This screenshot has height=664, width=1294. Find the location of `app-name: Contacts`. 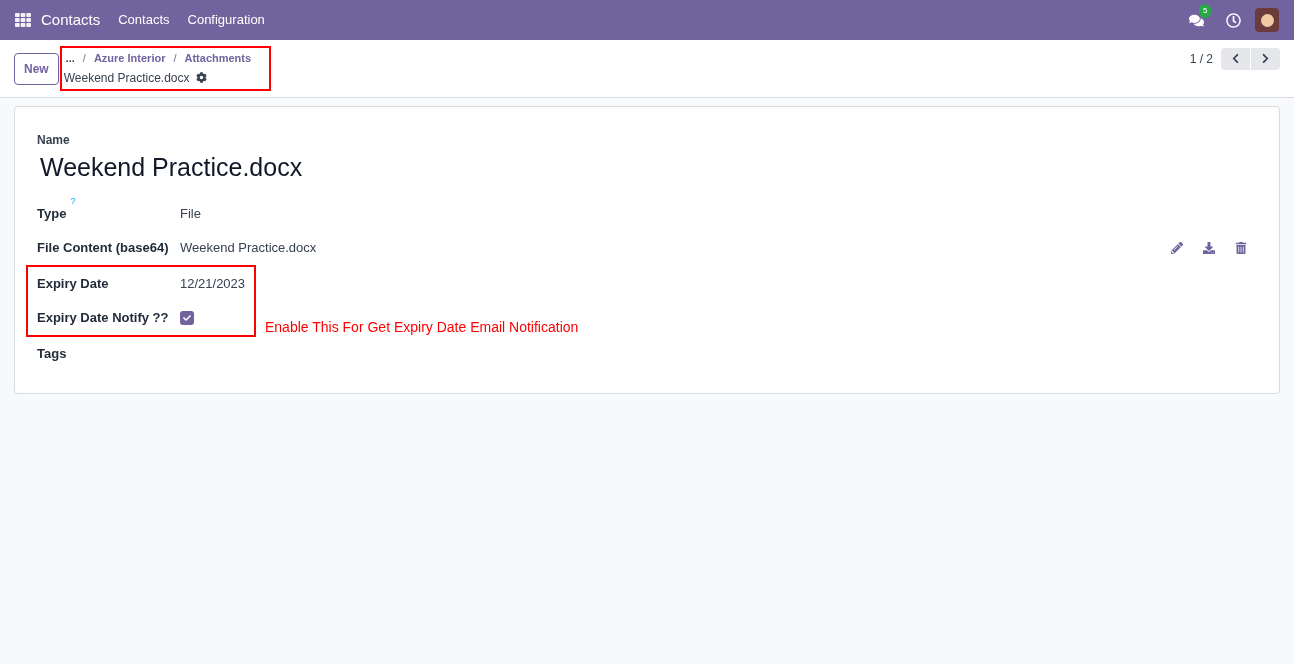

app-name: Contacts is located at coordinates (71, 20).